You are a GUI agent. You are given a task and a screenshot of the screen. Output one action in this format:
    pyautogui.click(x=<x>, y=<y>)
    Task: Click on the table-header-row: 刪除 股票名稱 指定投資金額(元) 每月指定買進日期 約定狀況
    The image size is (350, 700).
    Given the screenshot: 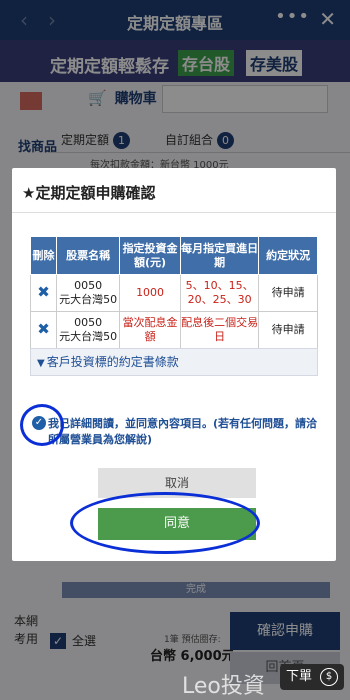 What is the action you would take?
    pyautogui.click(x=173, y=255)
    